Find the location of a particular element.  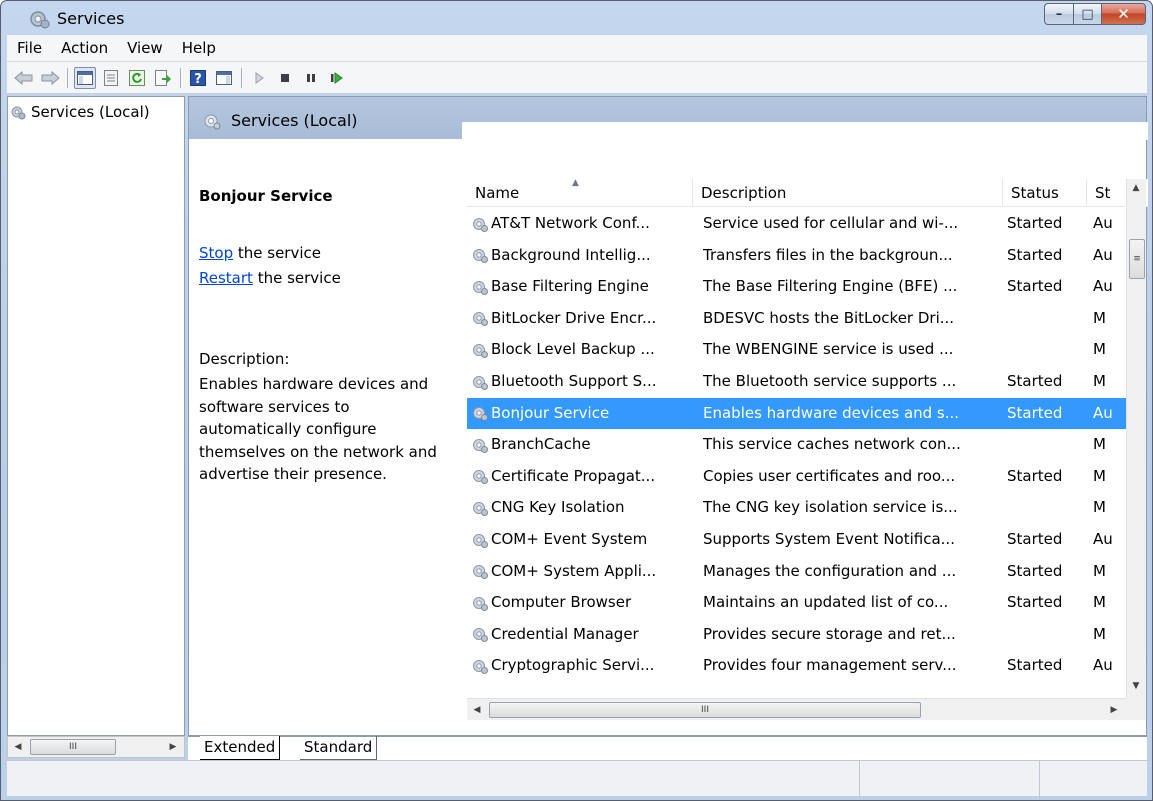

restart-service-button is located at coordinates (337, 78).